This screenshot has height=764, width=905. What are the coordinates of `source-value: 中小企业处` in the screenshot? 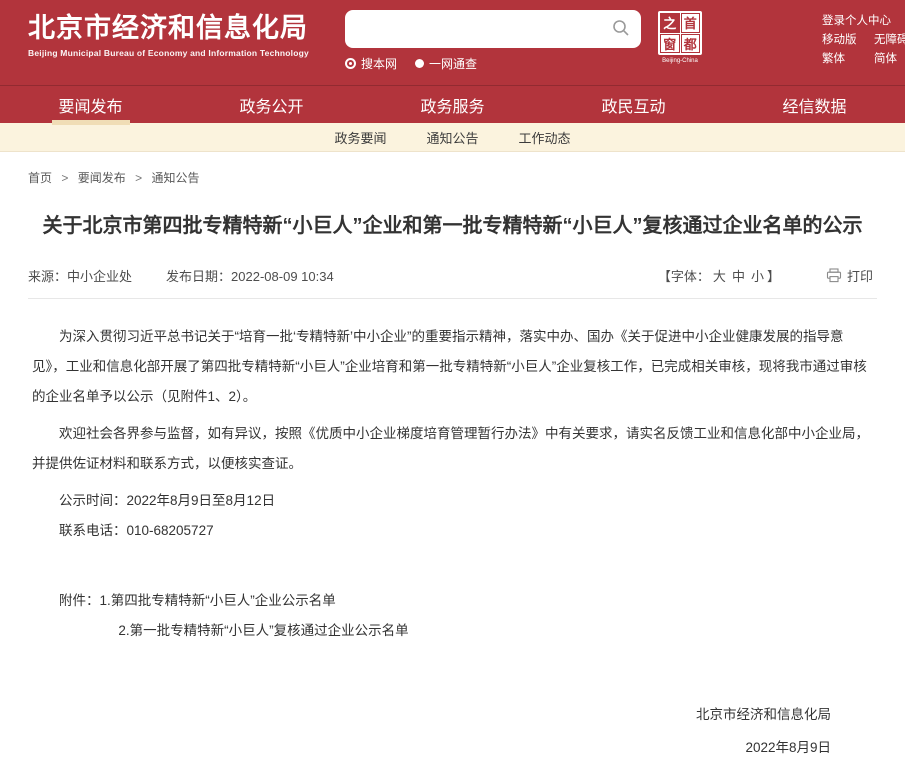 It's located at (100, 276).